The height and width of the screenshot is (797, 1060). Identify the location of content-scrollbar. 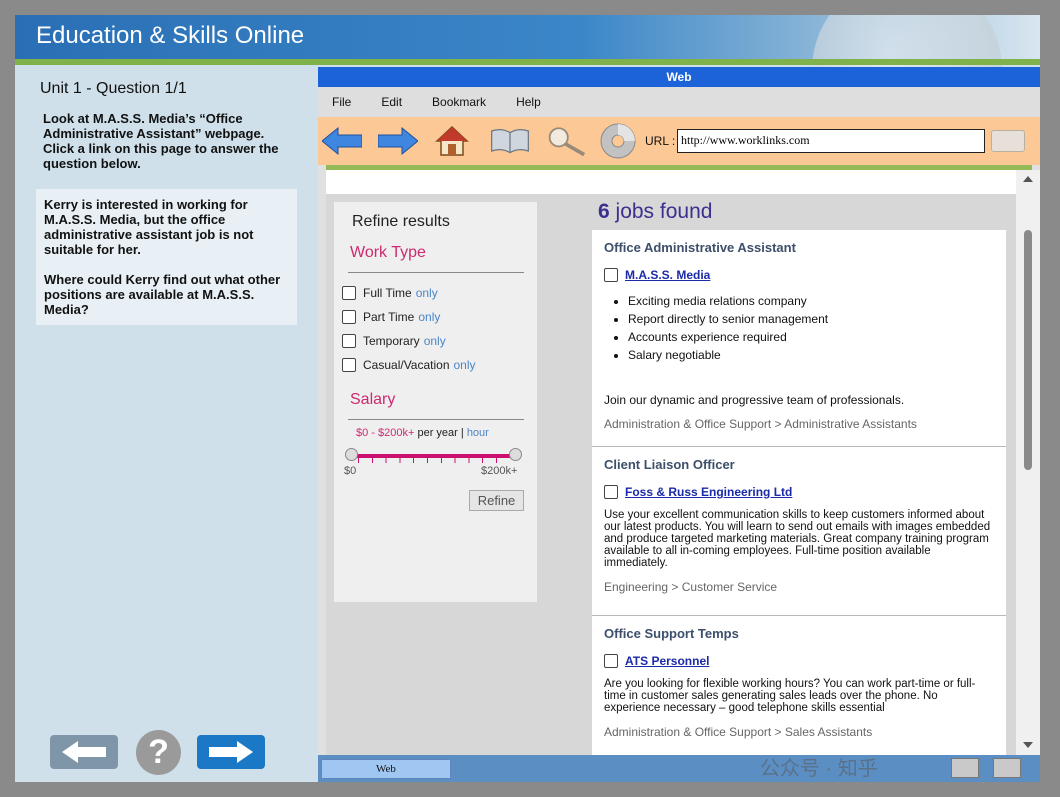
(1028, 462).